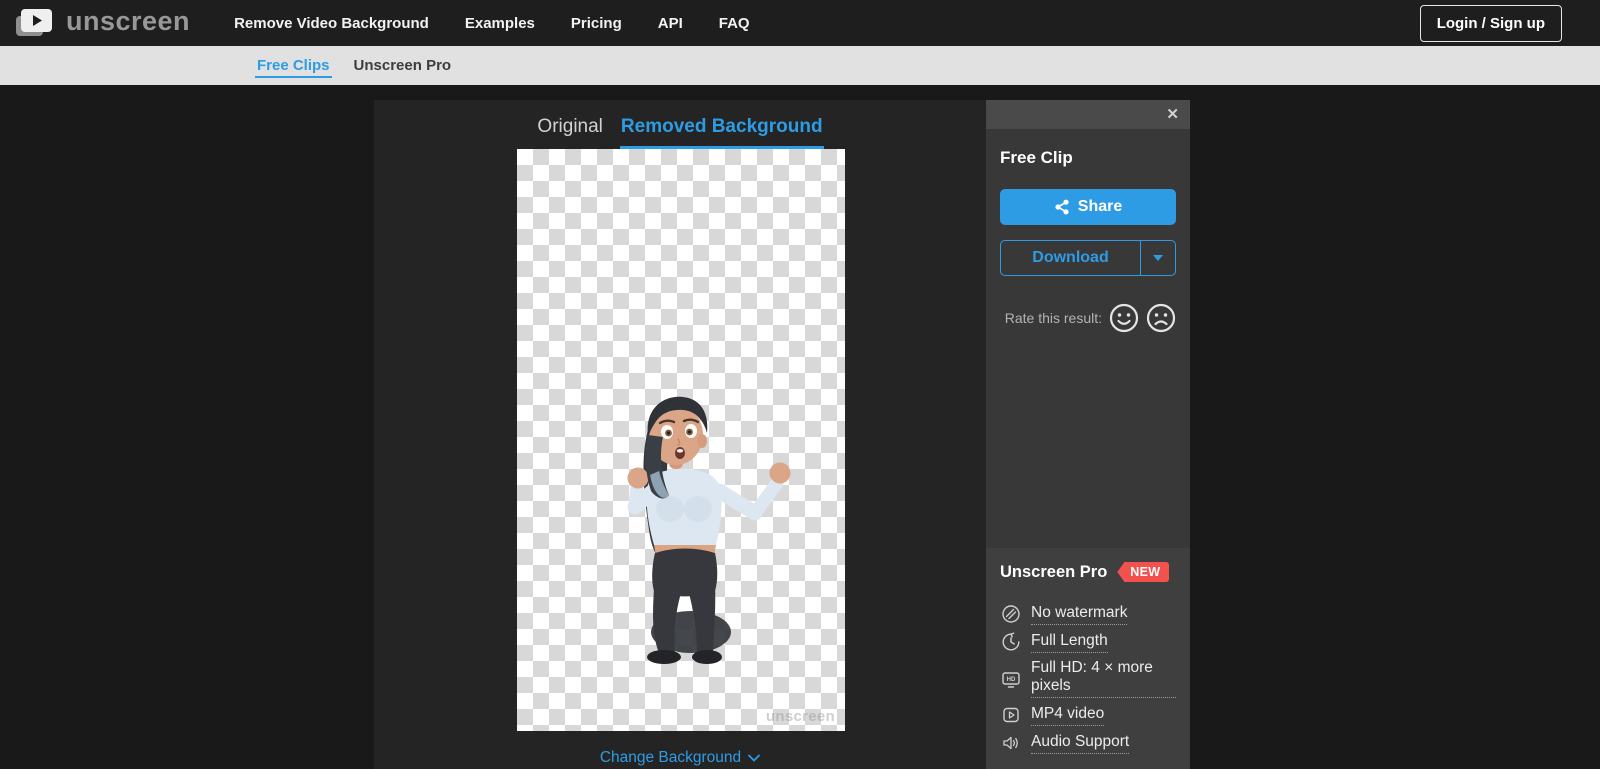 The width and height of the screenshot is (1600, 769). Describe the element at coordinates (1088, 614) in the screenshot. I see `feature-no-watermark: No watermark` at that location.